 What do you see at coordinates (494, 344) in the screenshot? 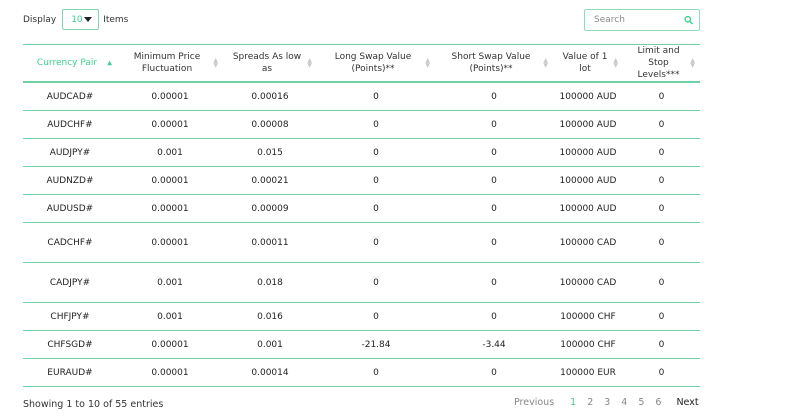
I see `cell-short-swap: -3.44` at bounding box center [494, 344].